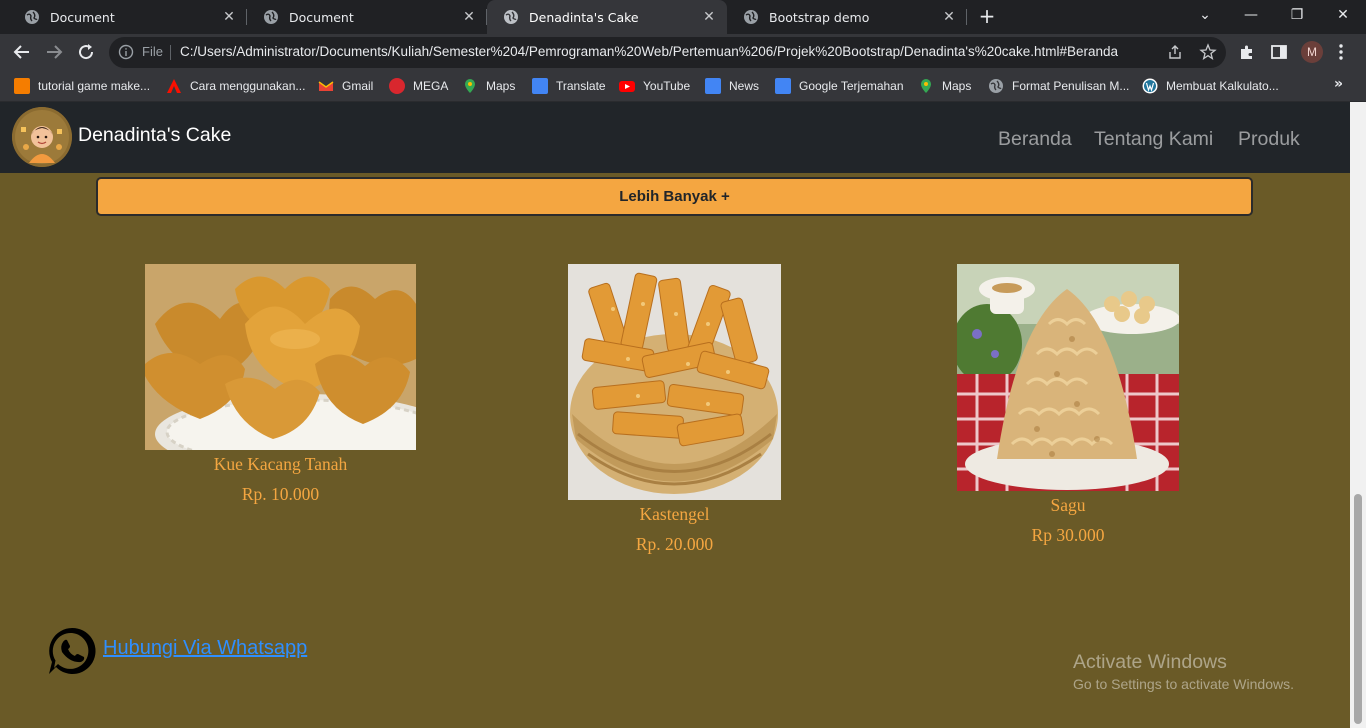  I want to click on share-icon, so click(1175, 52).